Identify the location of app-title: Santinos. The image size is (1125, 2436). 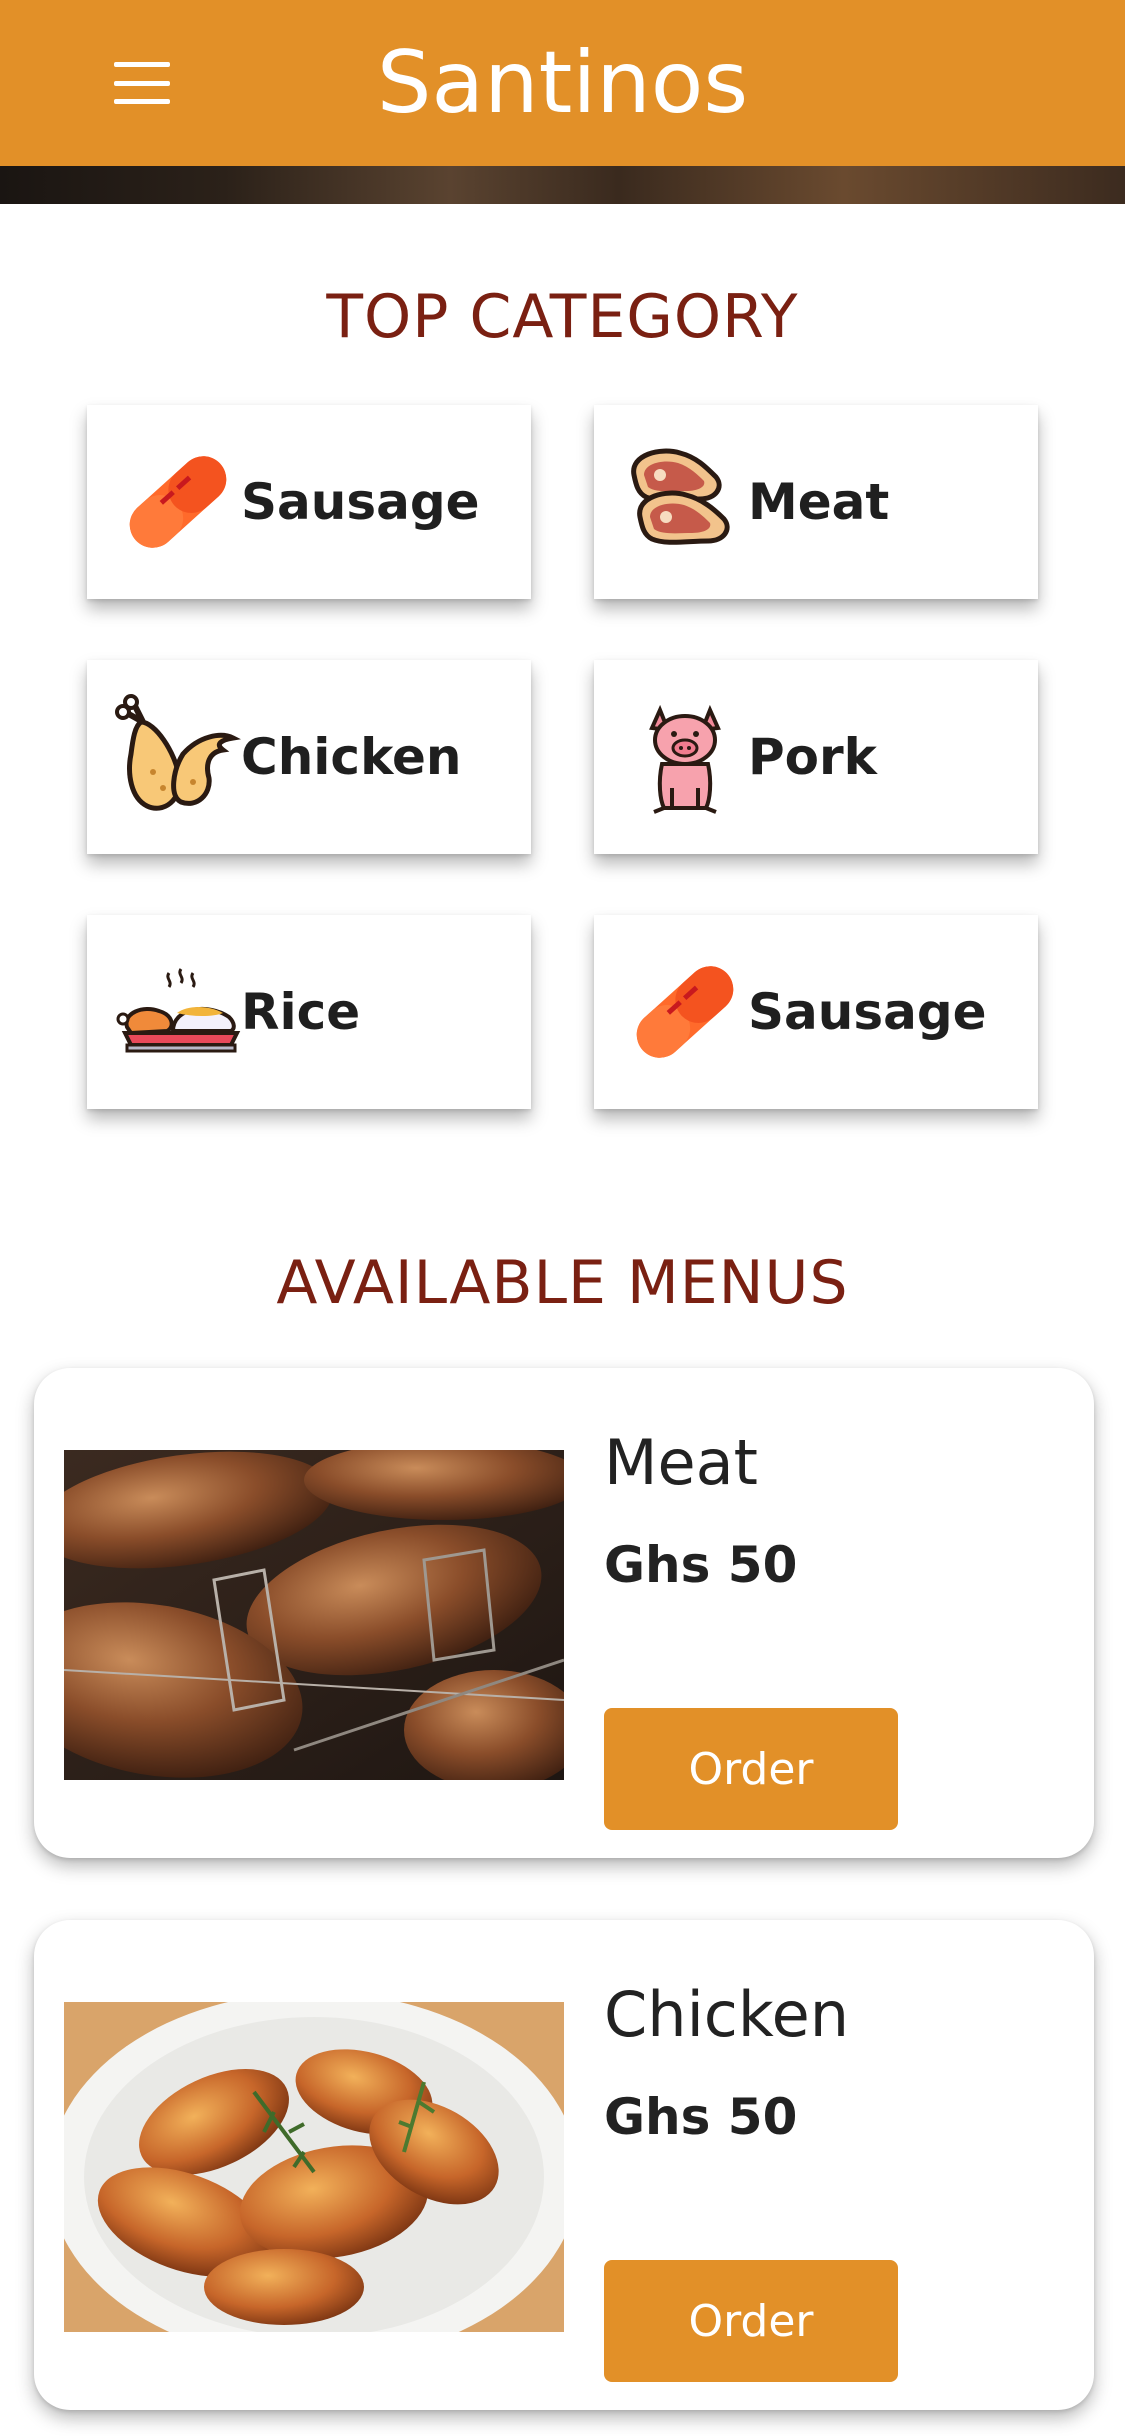
(562, 83).